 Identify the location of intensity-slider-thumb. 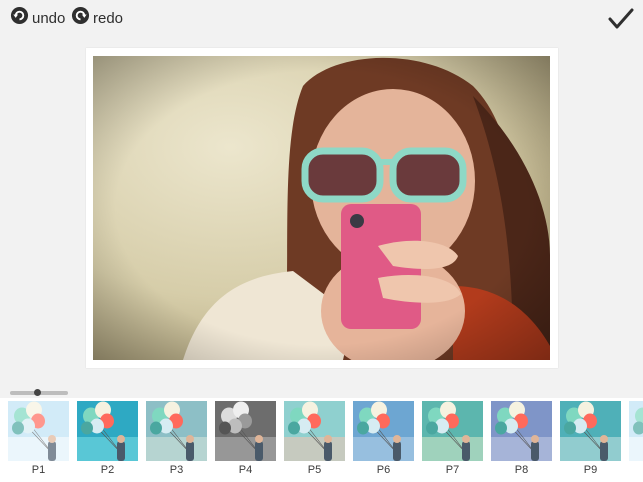
(37, 392).